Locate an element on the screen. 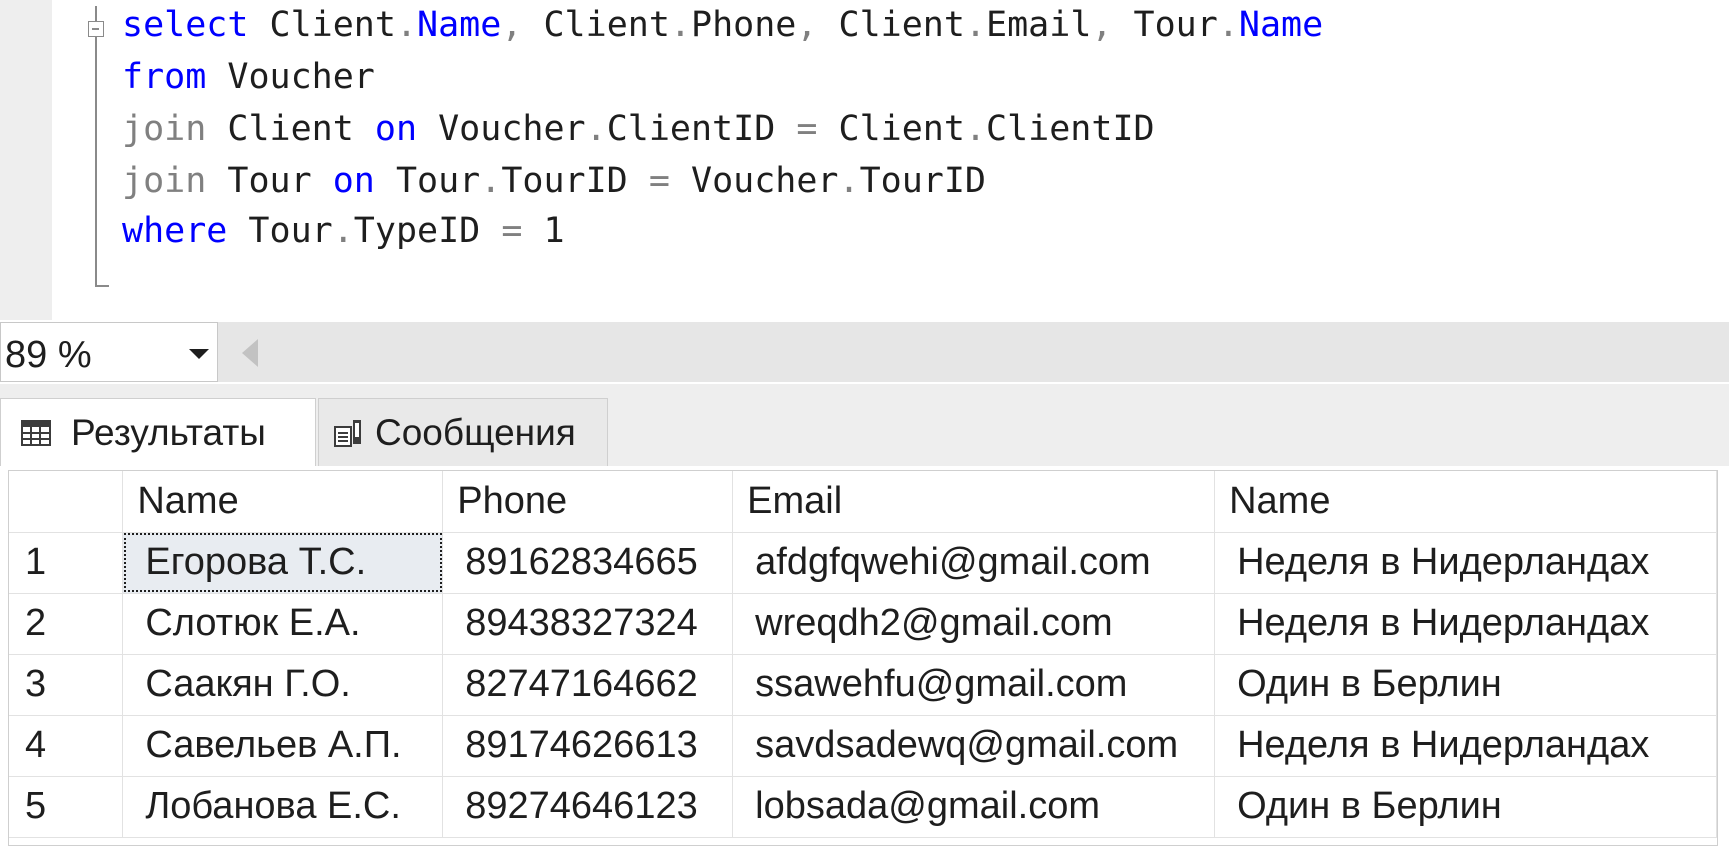 This screenshot has height=858, width=1729. results-tabs: Результаты Сообщения is located at coordinates (864, 425).